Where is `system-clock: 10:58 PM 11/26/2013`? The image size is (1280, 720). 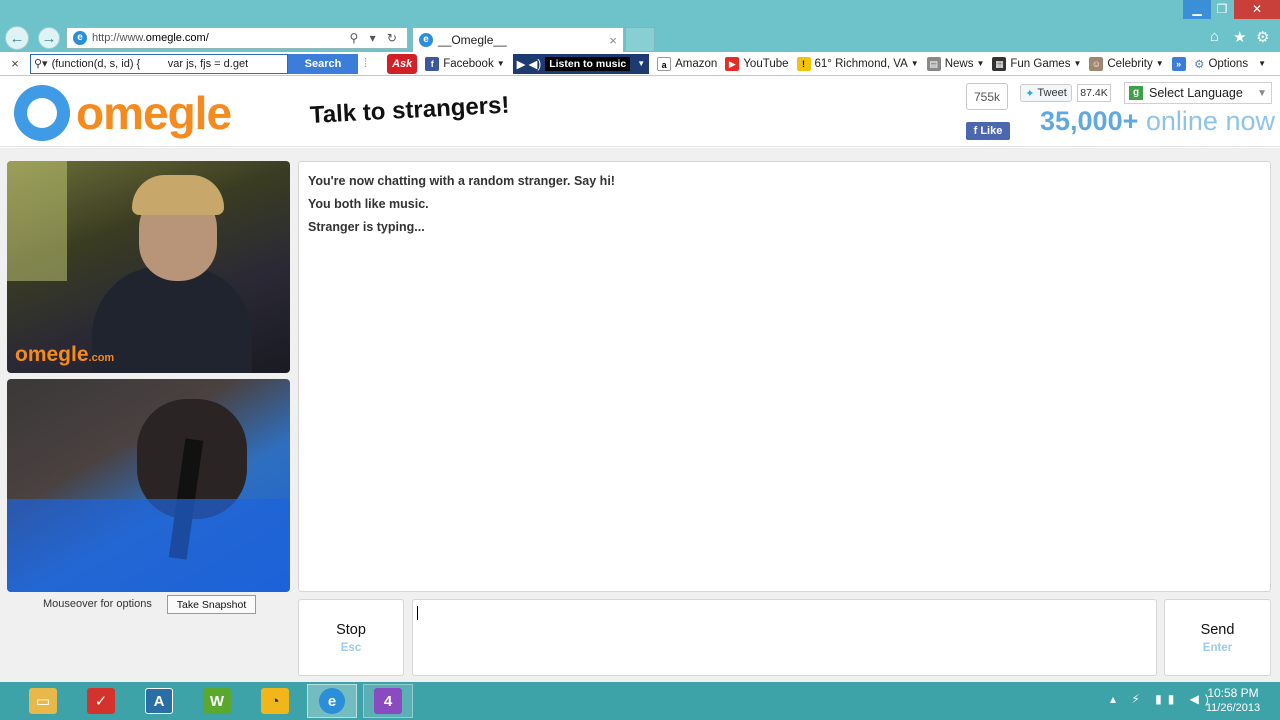
system-clock: 10:58 PM 11/26/2013 is located at coordinates (1233, 701).